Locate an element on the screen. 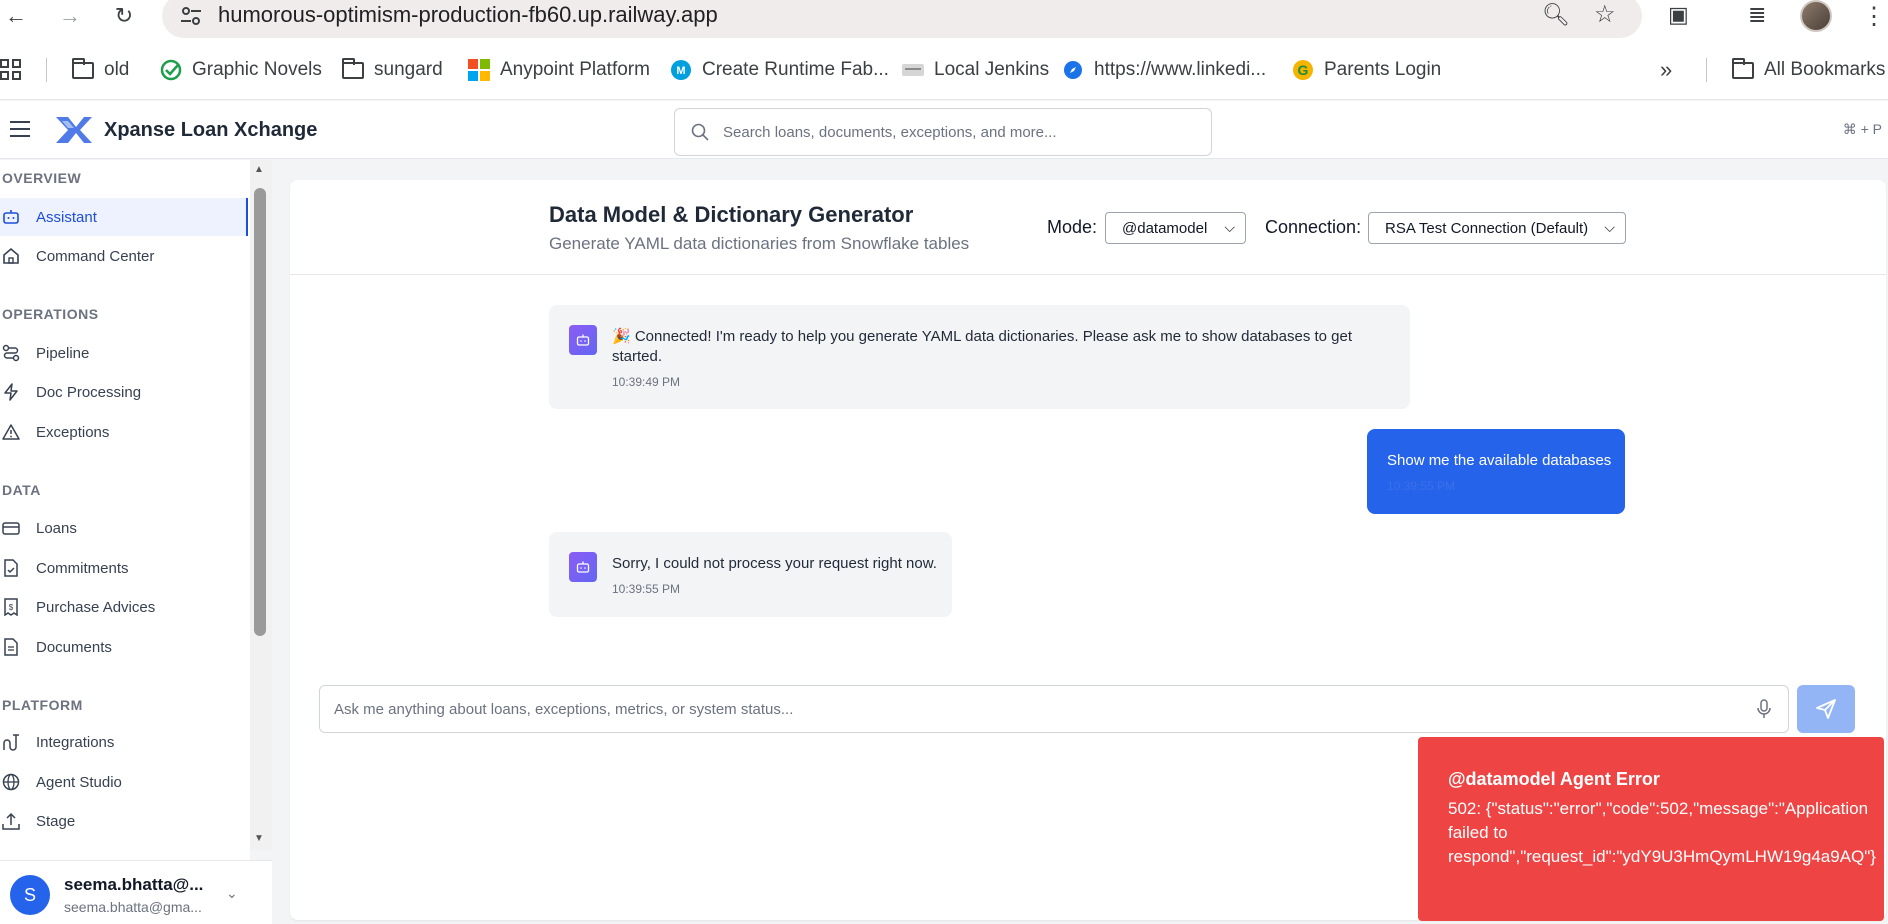  send-icon is located at coordinates (1826, 709).